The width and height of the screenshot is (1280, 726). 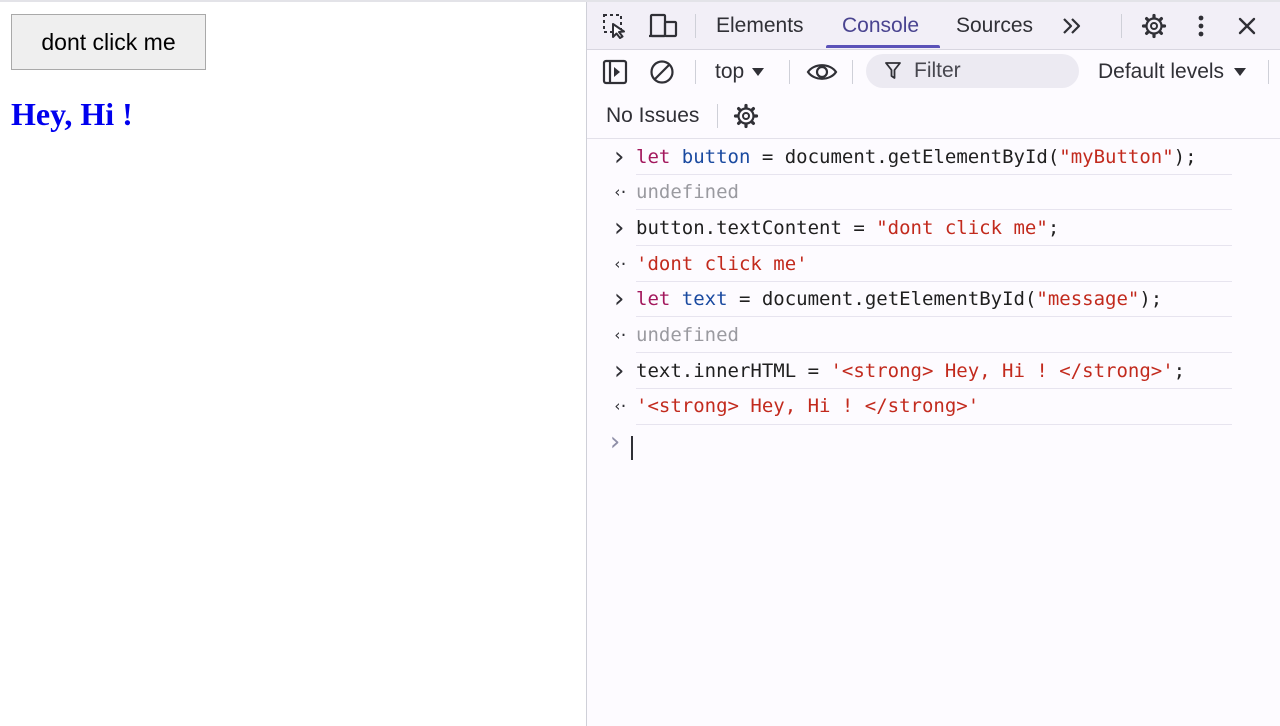 What do you see at coordinates (1088, 299) in the screenshot?
I see `code-token: "message"` at bounding box center [1088, 299].